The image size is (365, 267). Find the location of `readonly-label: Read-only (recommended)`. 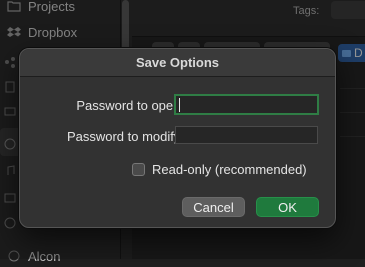

readonly-label: Read-only (recommended) is located at coordinates (229, 169).